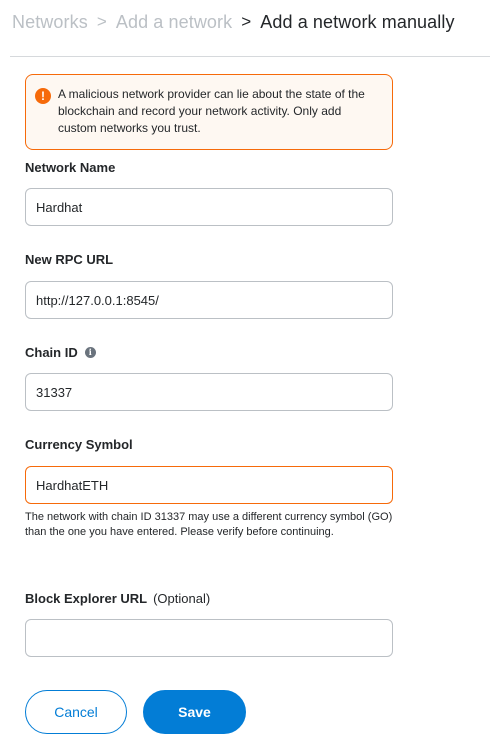  What do you see at coordinates (51, 352) in the screenshot?
I see `chain-id-label-text: Chain ID` at bounding box center [51, 352].